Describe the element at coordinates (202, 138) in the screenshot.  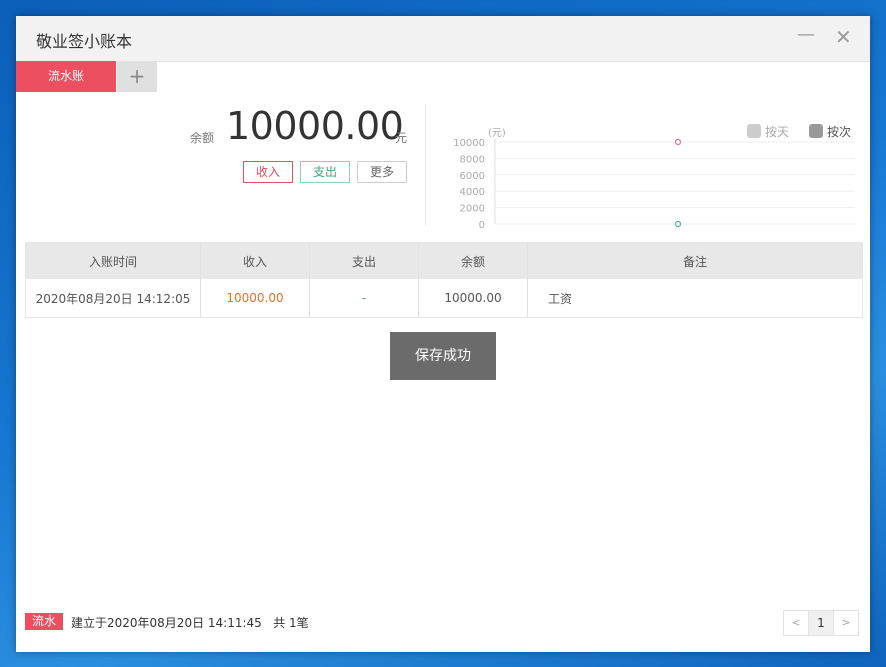
I see `balance-label: 余额` at that location.